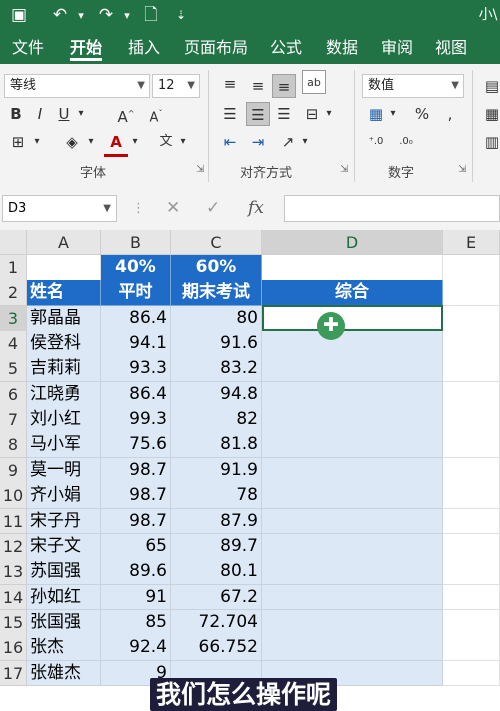  What do you see at coordinates (462, 169) in the screenshot?
I see `number-dialog-launcher-icon: ⇲` at bounding box center [462, 169].